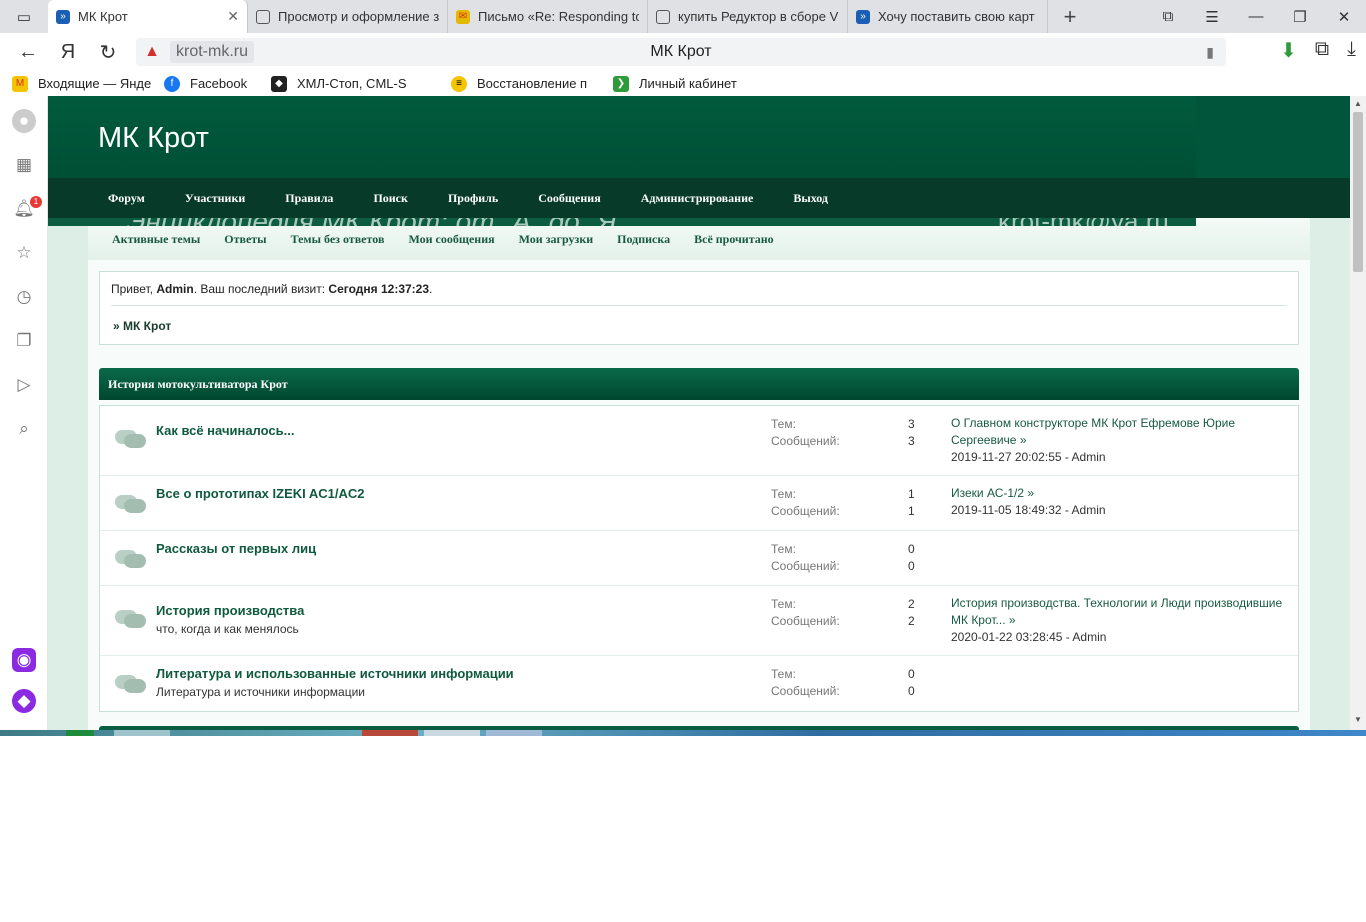 Image resolution: width=1366 pixels, height=922 pixels. I want to click on posts-count: 3, so click(911, 441).